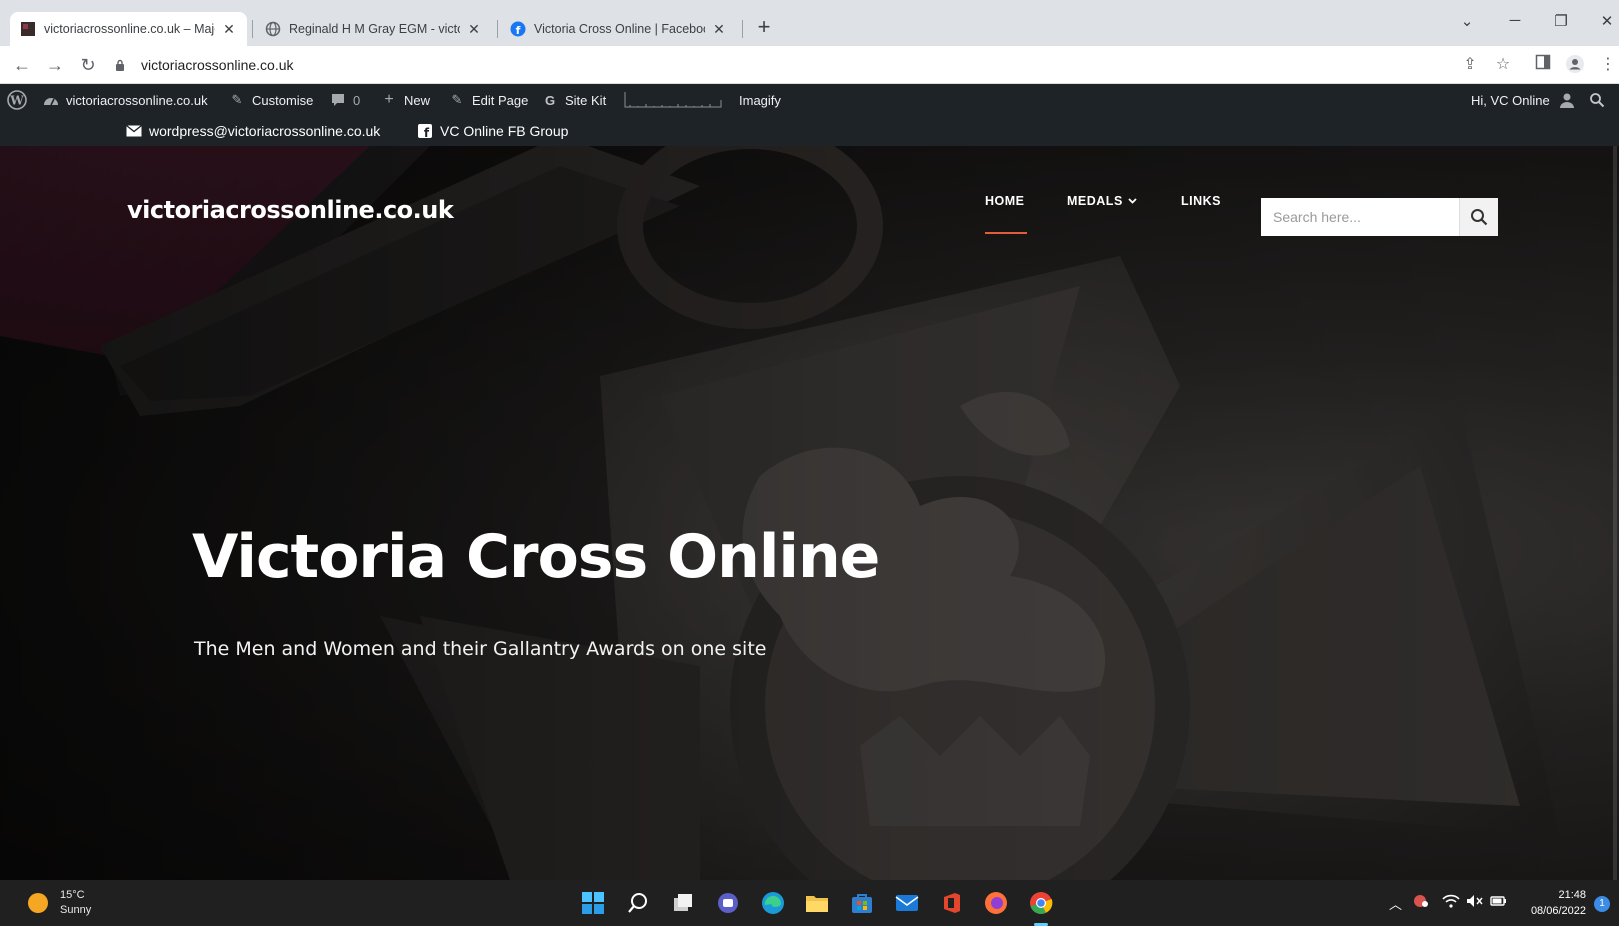  Describe the element at coordinates (55, 65) in the screenshot. I see `forward-arrow-icon: →` at that location.